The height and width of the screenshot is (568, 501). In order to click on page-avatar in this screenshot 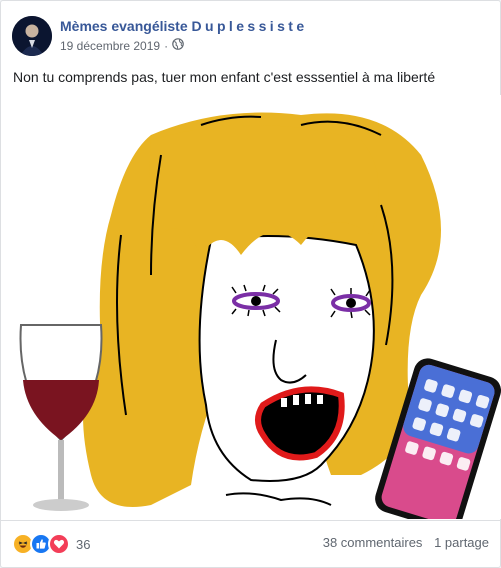, I will do `click(32, 36)`.